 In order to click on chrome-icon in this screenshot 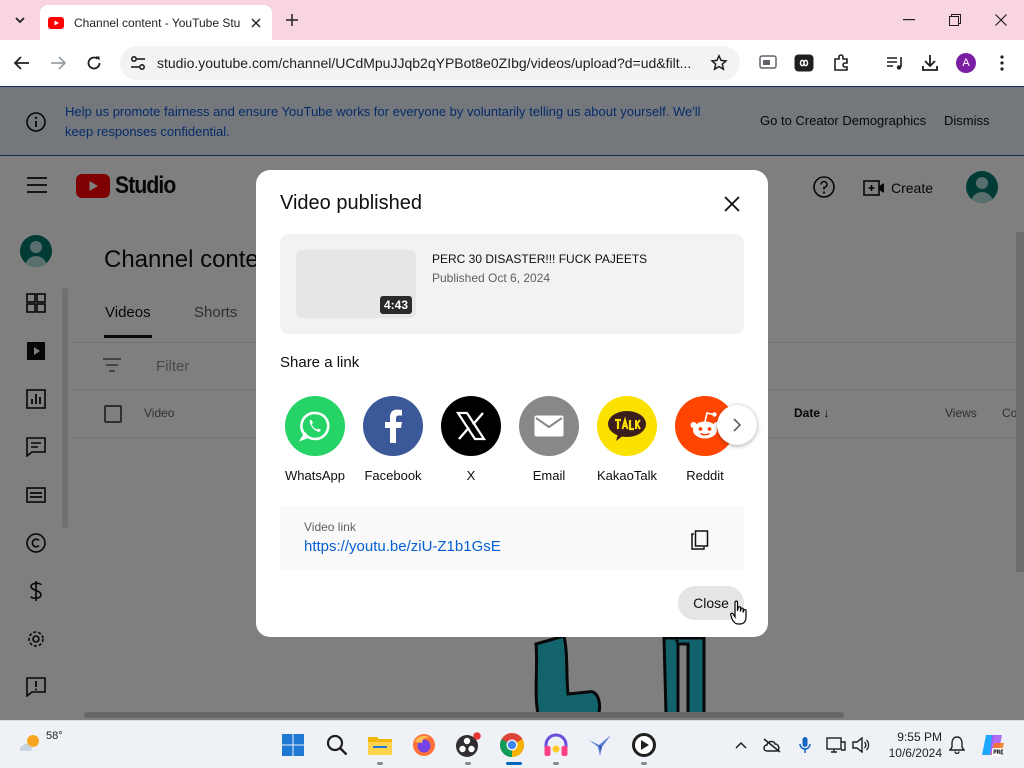, I will do `click(512, 745)`.